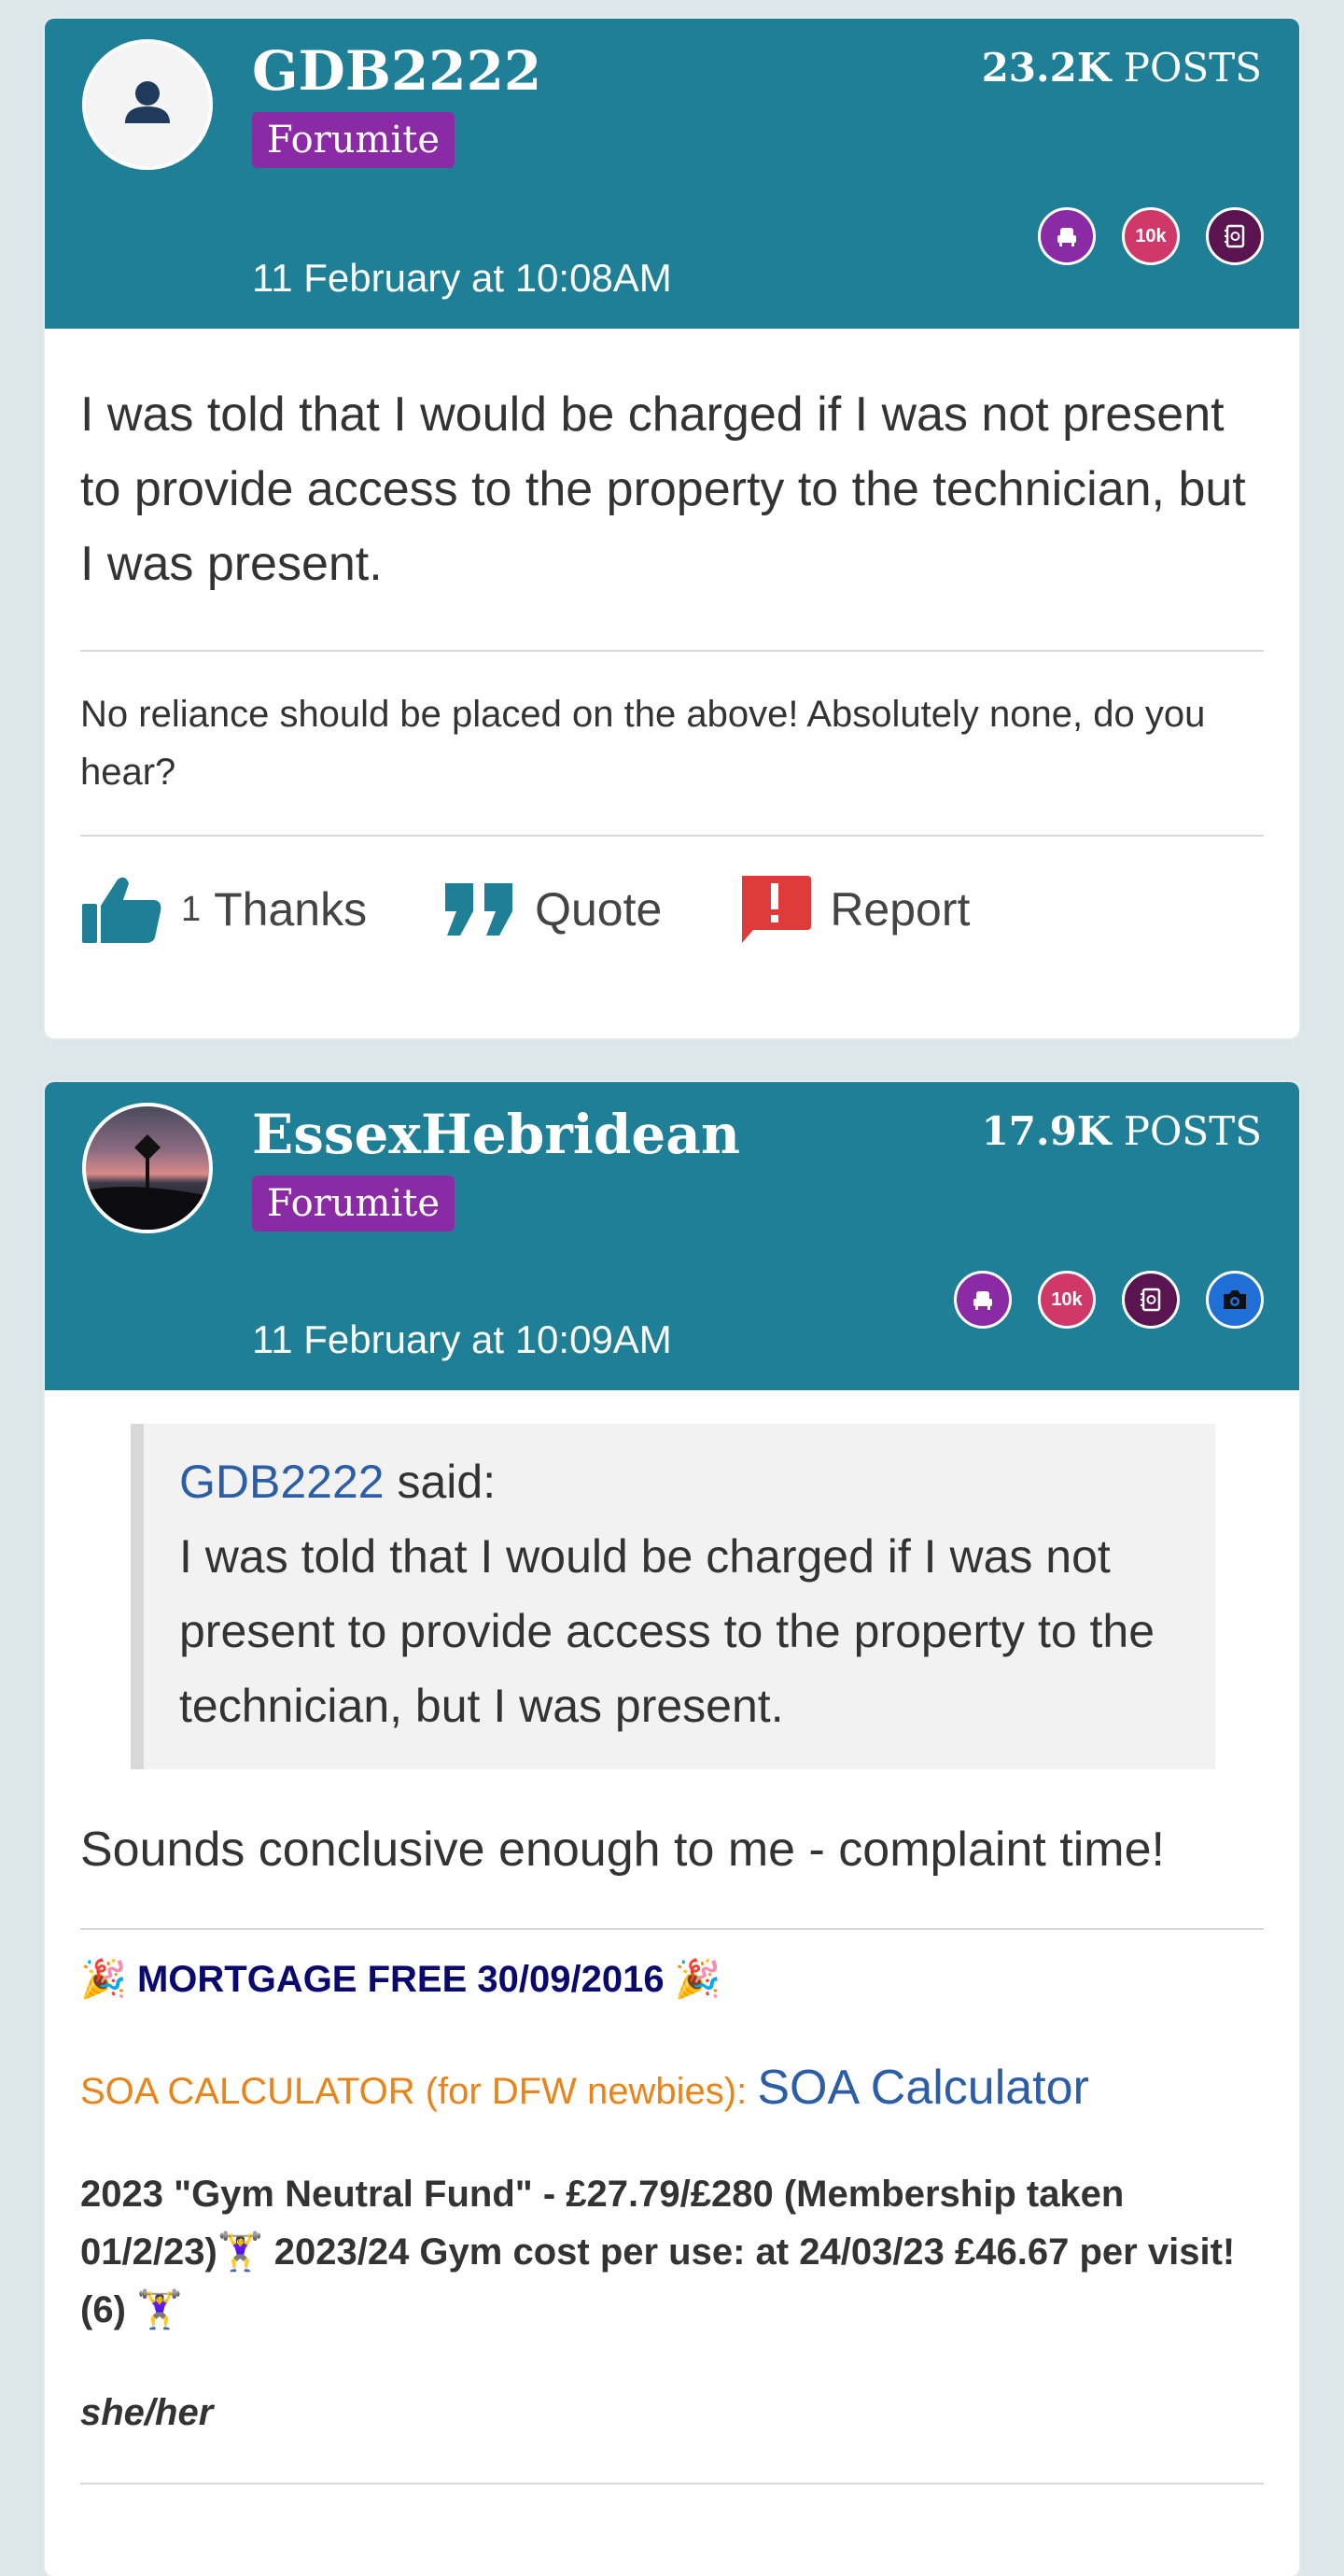  What do you see at coordinates (191, 909) in the screenshot?
I see `thanks-count: 1` at bounding box center [191, 909].